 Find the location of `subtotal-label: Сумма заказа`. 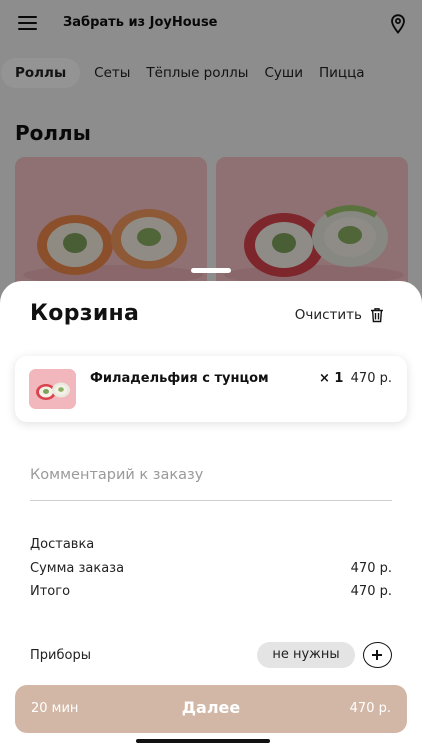

subtotal-label: Сумма заказа is located at coordinates (77, 568).